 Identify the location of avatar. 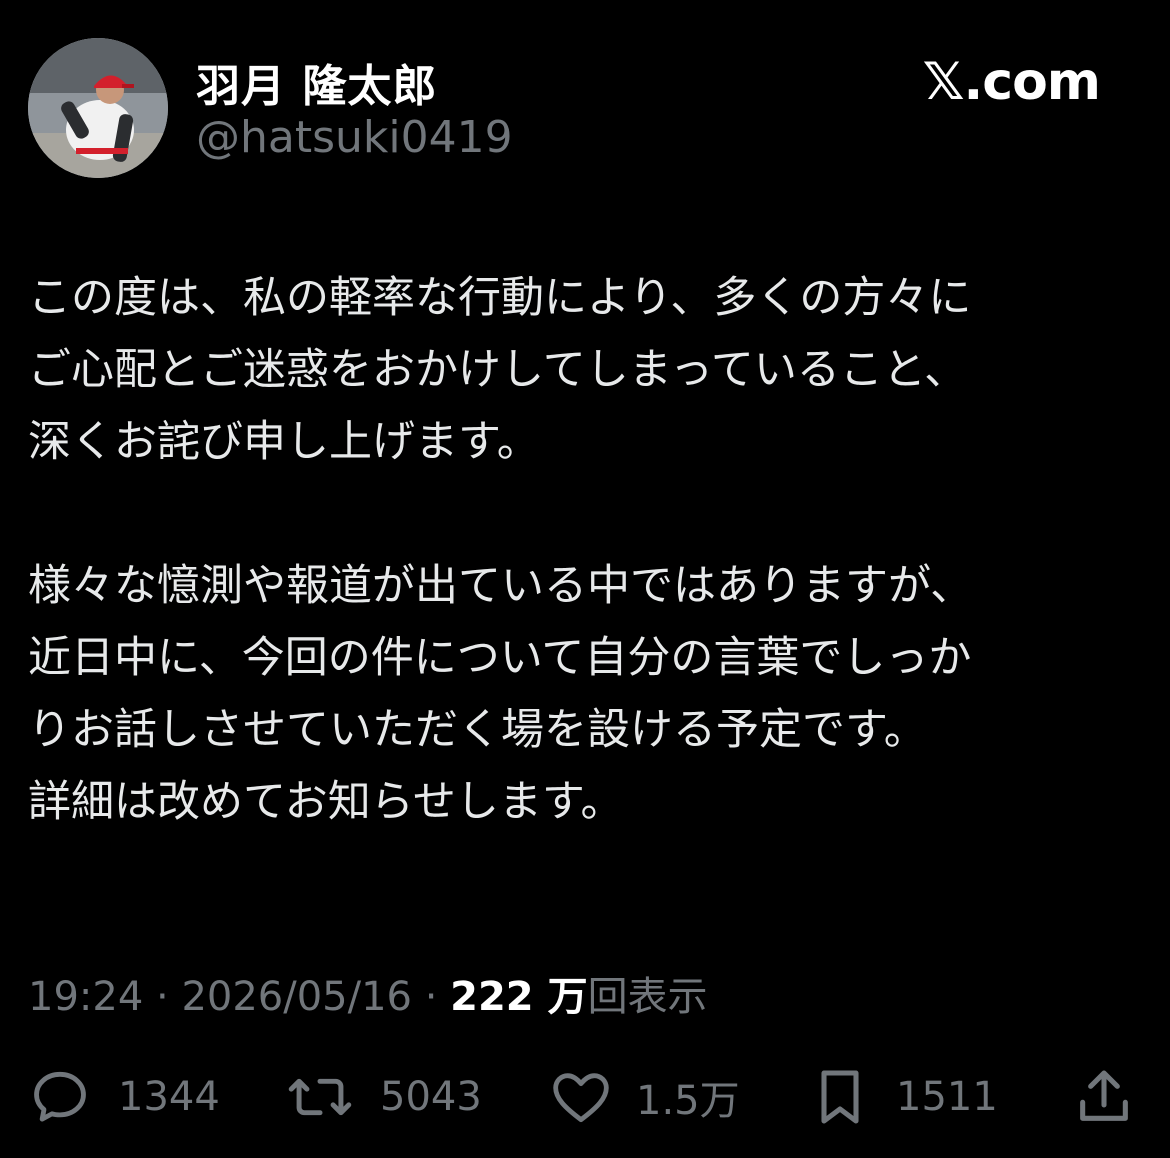
(98, 108).